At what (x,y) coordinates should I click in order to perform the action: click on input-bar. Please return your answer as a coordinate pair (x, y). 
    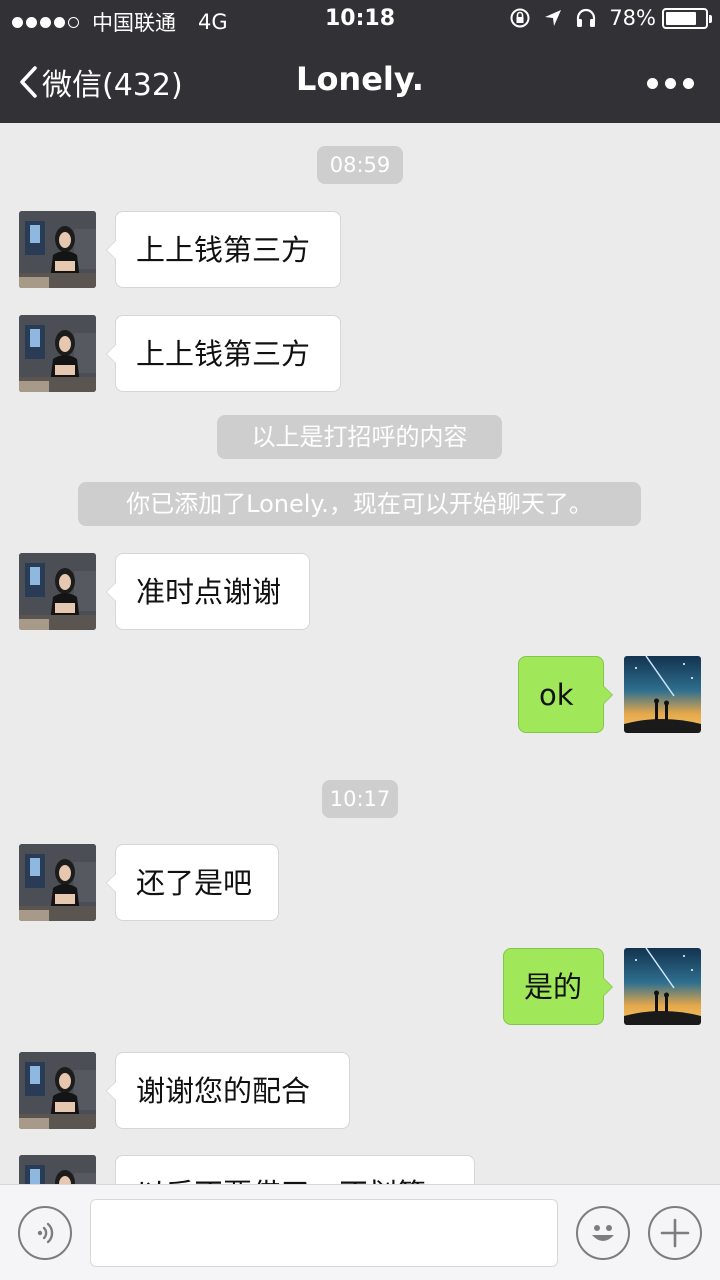
    Looking at the image, I should click on (360, 1232).